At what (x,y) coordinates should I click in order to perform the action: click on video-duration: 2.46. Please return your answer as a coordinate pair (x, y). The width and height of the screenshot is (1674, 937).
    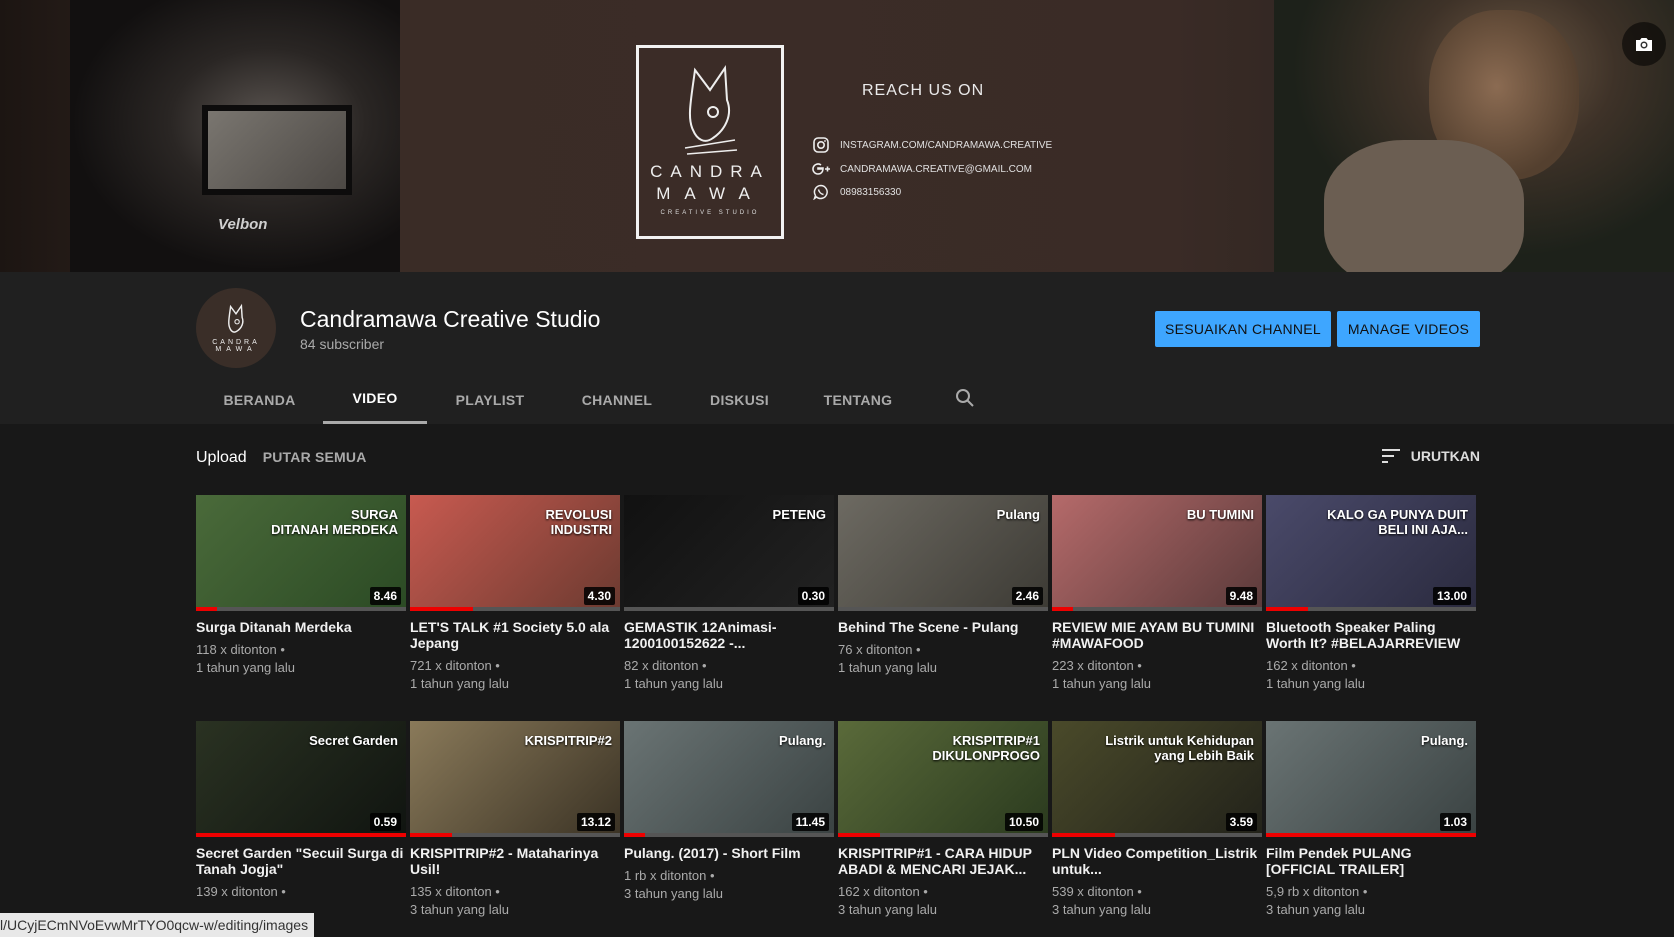
    Looking at the image, I should click on (1027, 596).